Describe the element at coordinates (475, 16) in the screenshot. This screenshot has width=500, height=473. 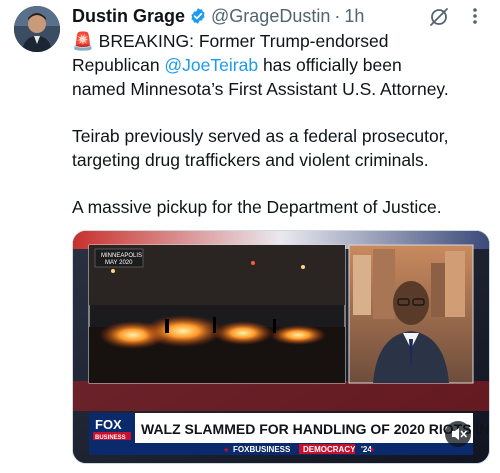
I see `more-icon` at that location.